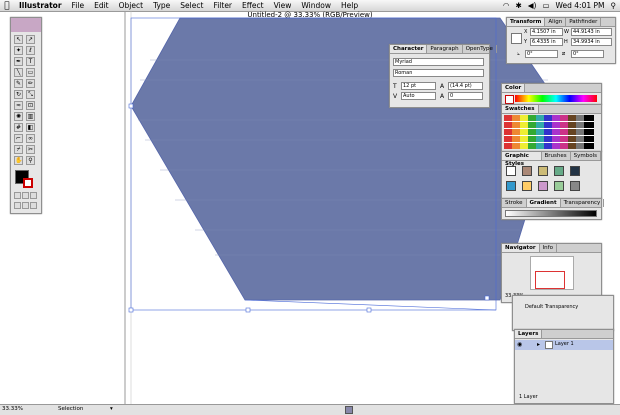 Image resolution: width=620 pixels, height=415 pixels. Describe the element at coordinates (514, 88) in the screenshot. I see `tab-color: Color` at that location.